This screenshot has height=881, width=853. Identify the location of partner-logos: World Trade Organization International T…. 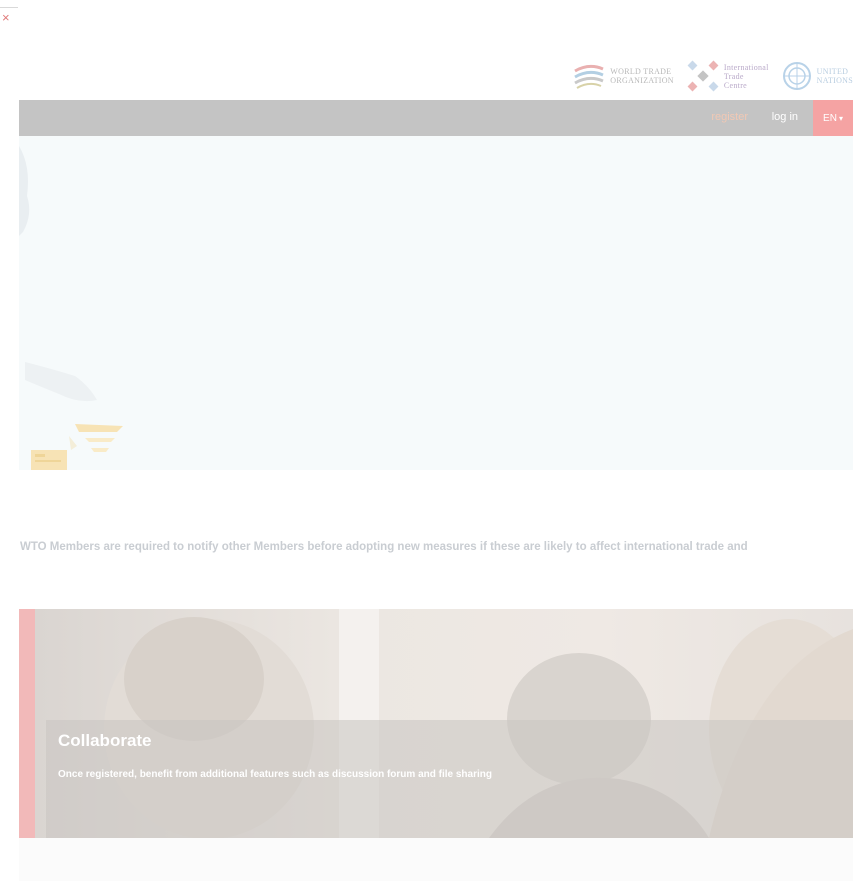
(712, 76).